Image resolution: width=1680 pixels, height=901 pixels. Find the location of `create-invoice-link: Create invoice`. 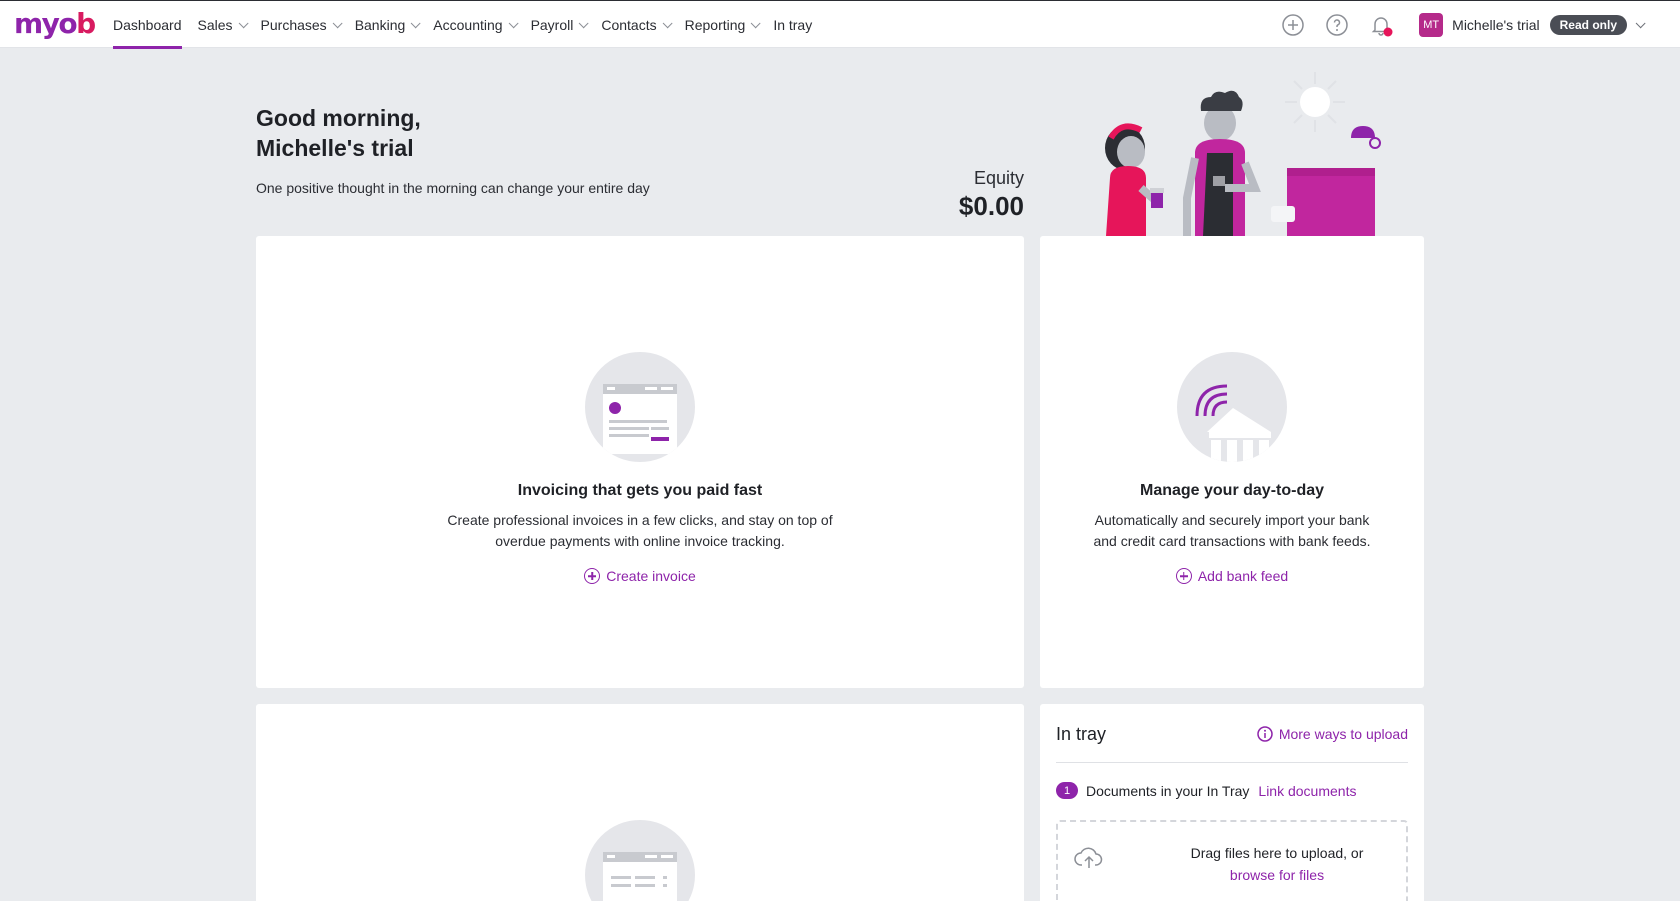

create-invoice-link: Create invoice is located at coordinates (640, 576).